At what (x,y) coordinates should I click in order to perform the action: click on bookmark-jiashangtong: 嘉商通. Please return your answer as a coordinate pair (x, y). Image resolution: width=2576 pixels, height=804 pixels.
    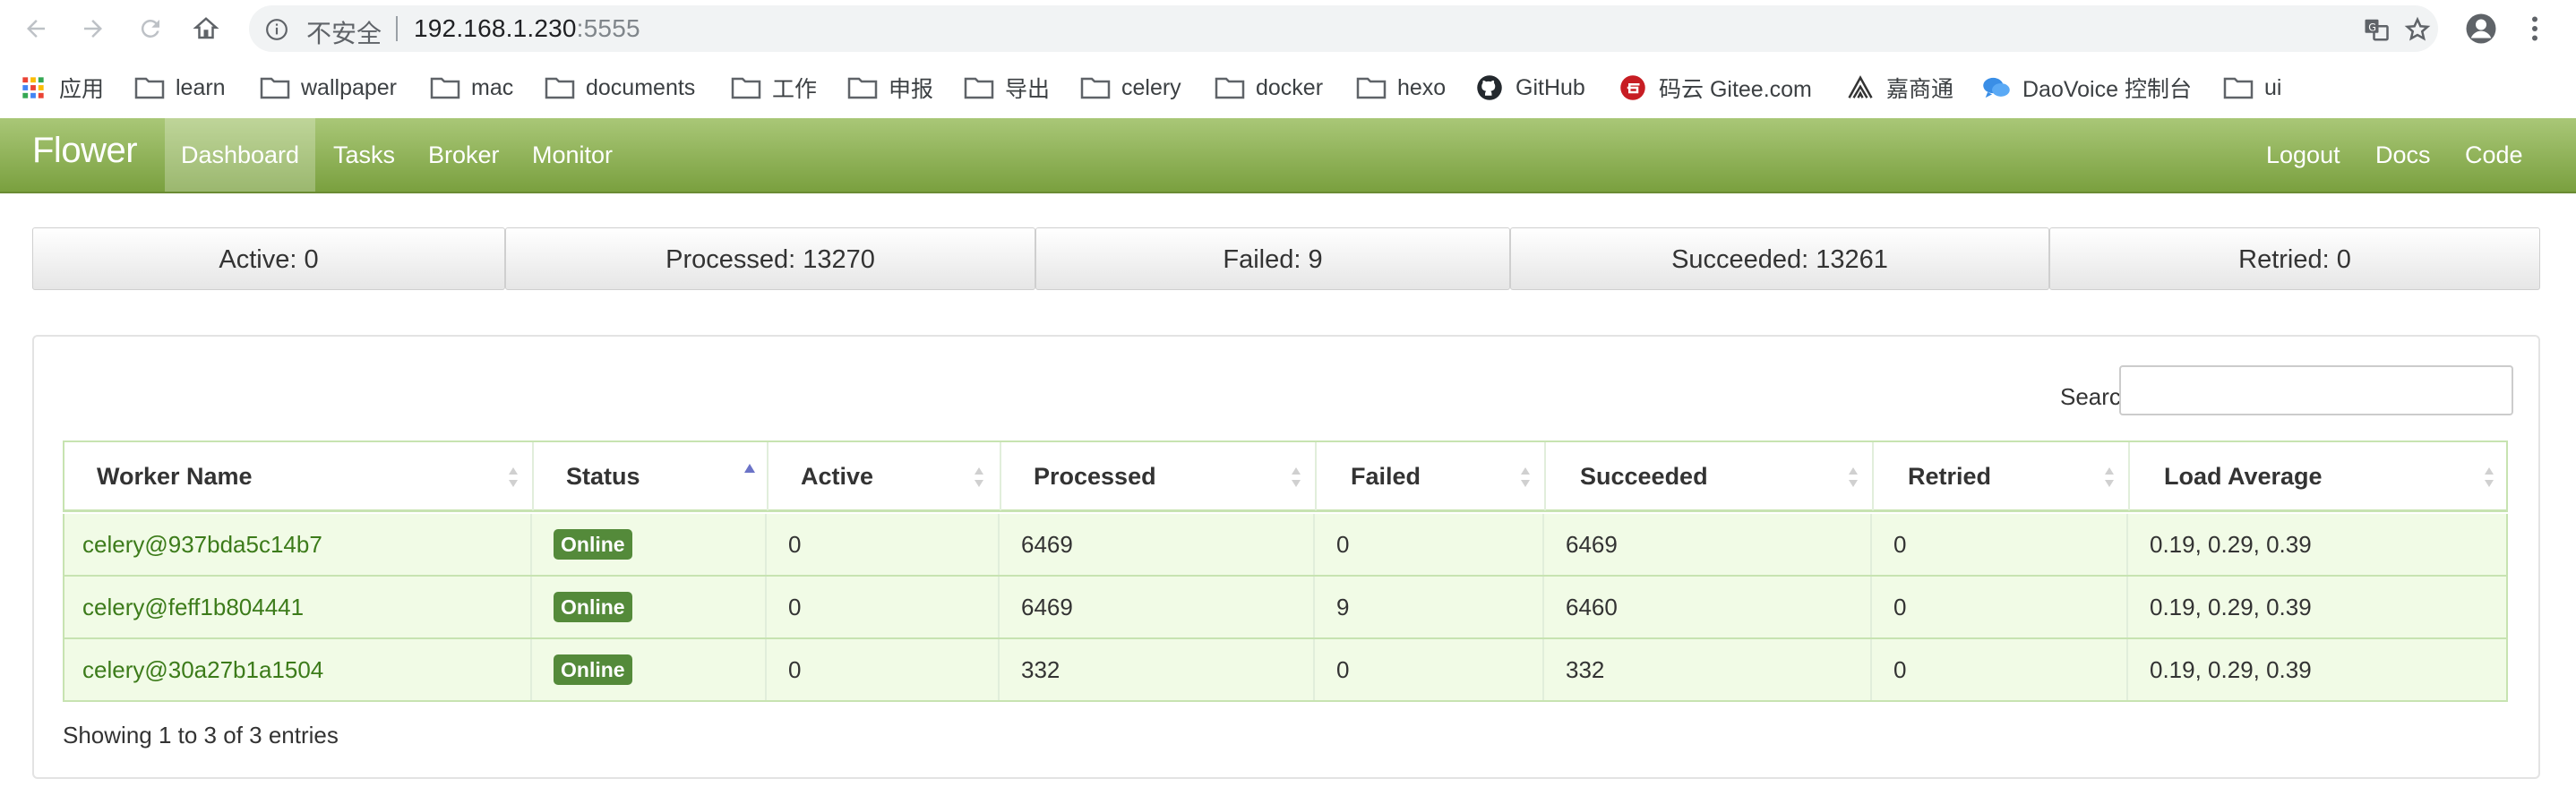
    Looking at the image, I should click on (1899, 88).